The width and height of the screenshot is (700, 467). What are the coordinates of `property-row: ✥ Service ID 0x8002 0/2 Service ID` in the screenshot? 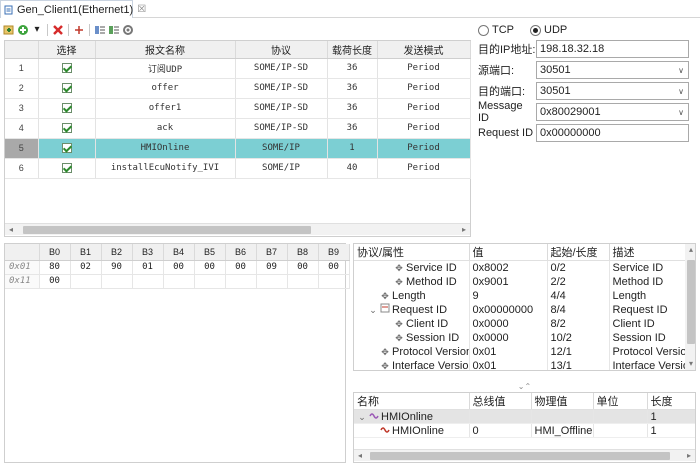 It's located at (520, 267).